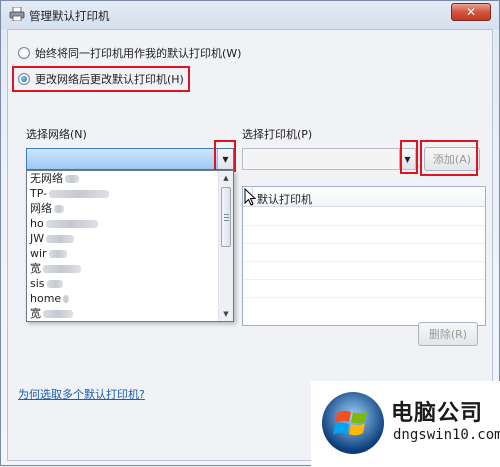  Describe the element at coordinates (250, 197) in the screenshot. I see `mouse-pointer-icon` at that location.